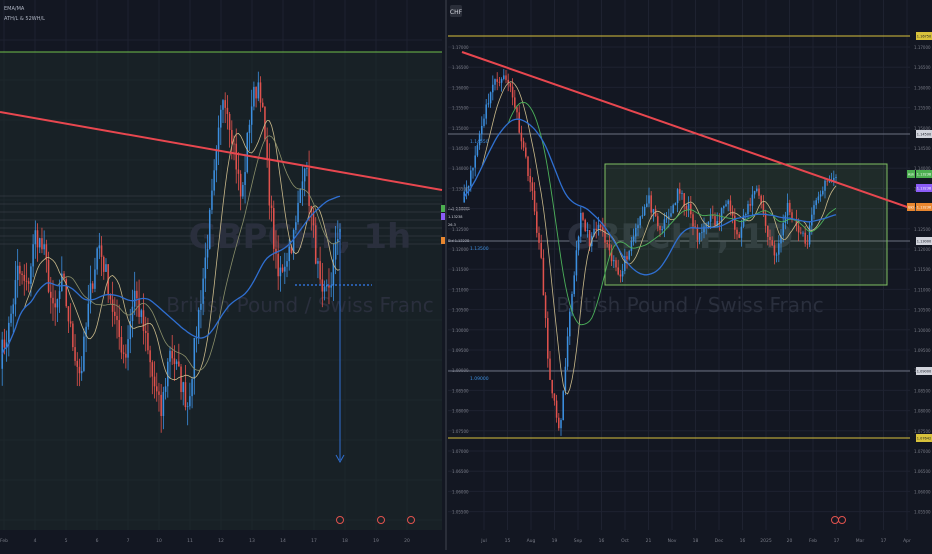 This screenshot has height=554, width=932. What do you see at coordinates (922, 491) in the screenshot?
I see `y-tick-label: 1.06000` at bounding box center [922, 491].